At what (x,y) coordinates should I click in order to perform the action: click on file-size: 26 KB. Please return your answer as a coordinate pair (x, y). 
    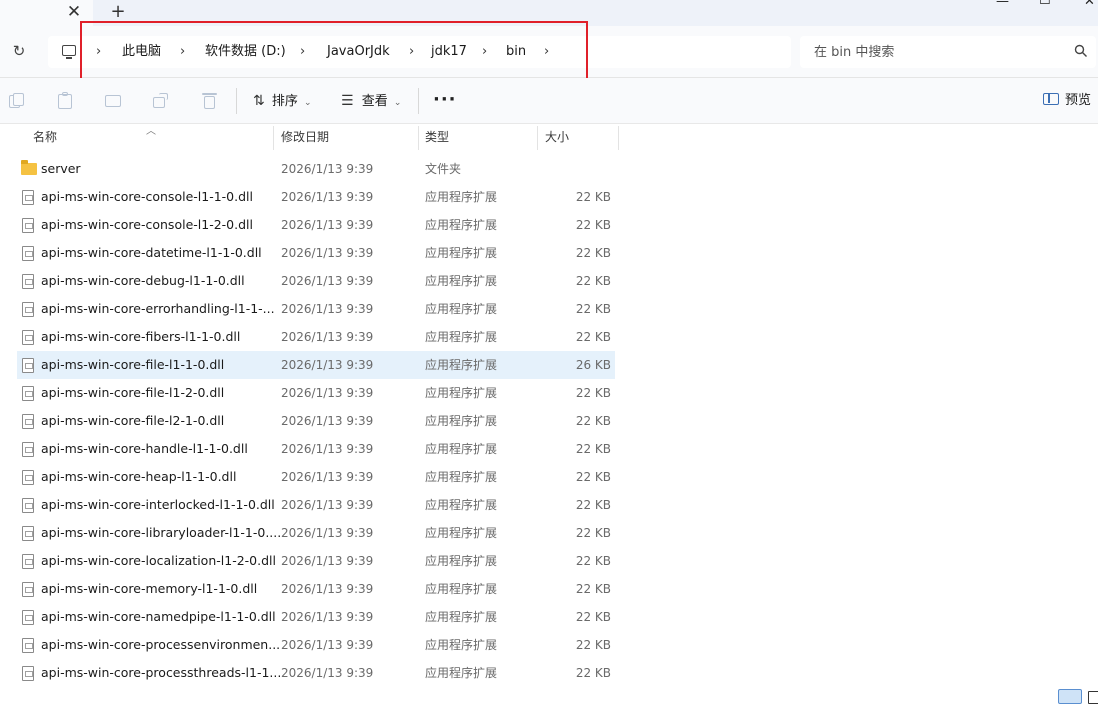
    Looking at the image, I should click on (593, 365).